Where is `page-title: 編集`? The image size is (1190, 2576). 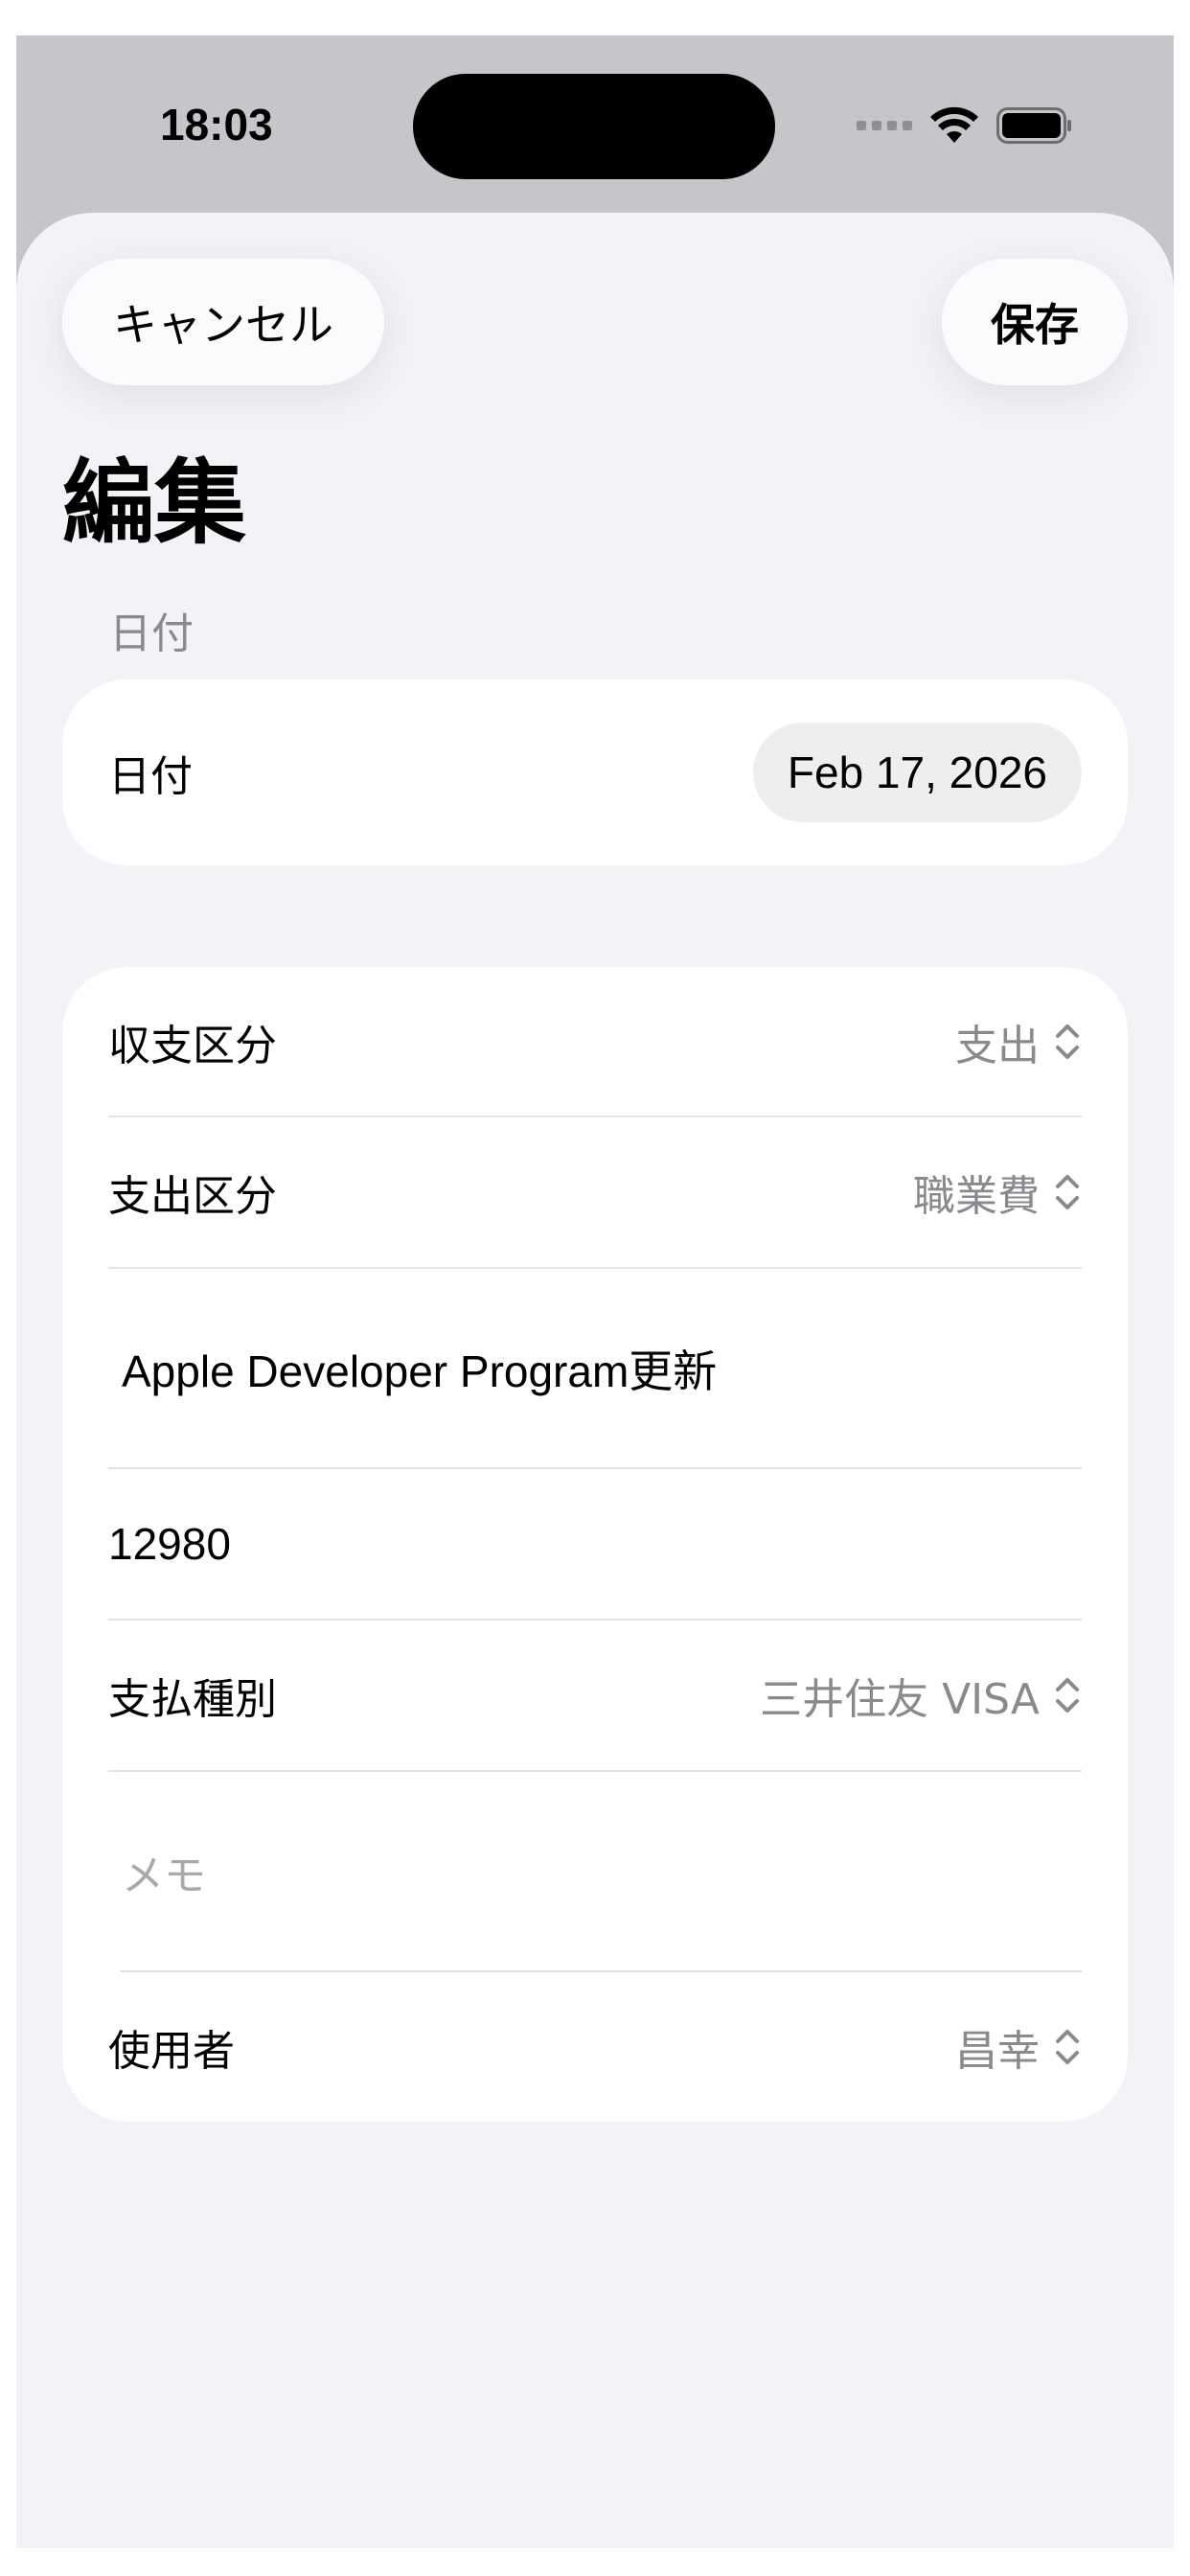
page-title: 編集 is located at coordinates (154, 503).